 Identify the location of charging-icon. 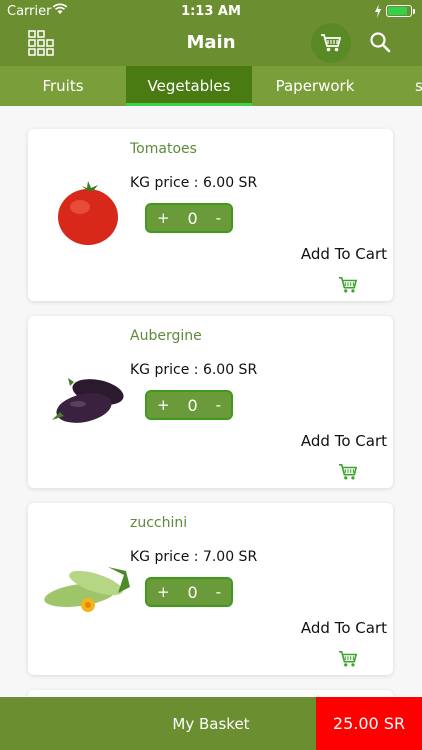
(378, 11).